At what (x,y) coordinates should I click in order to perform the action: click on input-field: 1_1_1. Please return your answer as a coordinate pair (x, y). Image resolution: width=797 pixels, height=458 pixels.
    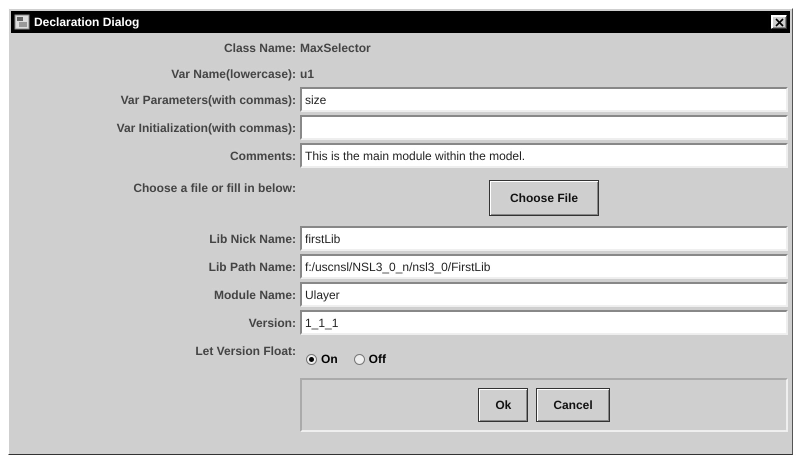
    Looking at the image, I should click on (544, 322).